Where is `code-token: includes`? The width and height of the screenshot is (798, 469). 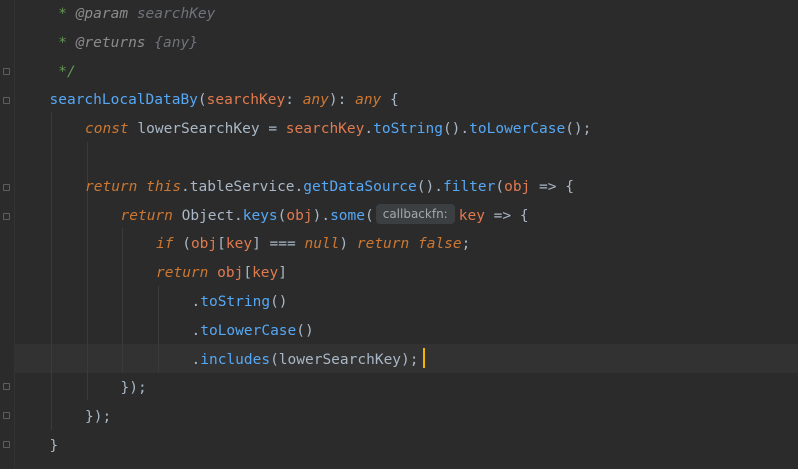
code-token: includes is located at coordinates (235, 359).